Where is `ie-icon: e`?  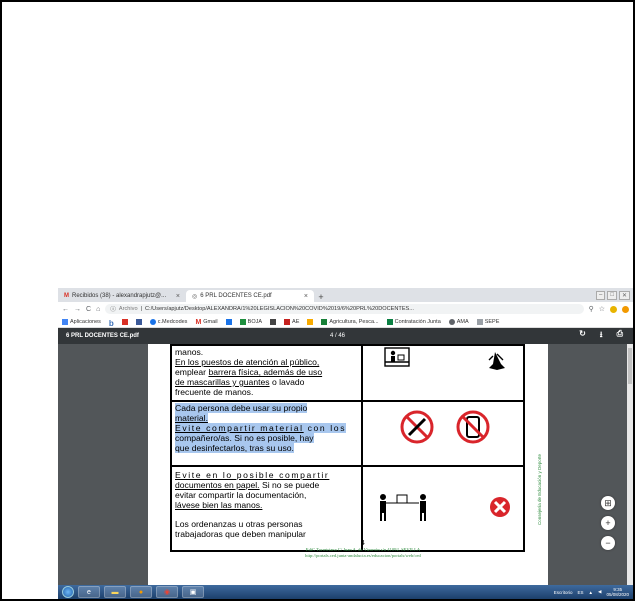
ie-icon: e is located at coordinates (89, 592).